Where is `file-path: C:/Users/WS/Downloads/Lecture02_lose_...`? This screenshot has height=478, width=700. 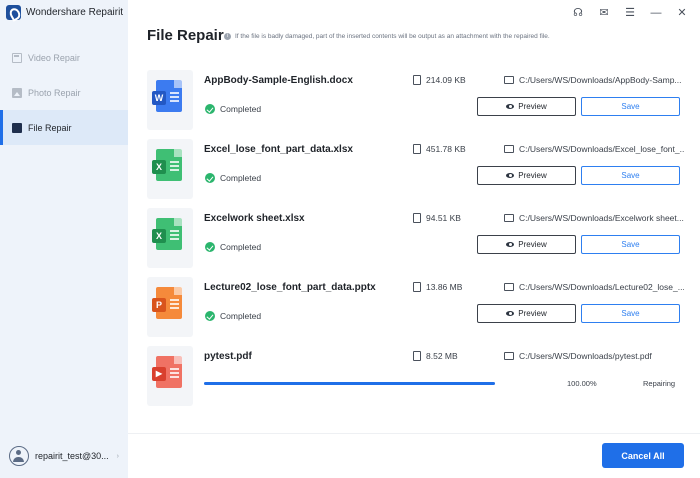 file-path: C:/Users/WS/Downloads/Lecture02_lose_... is located at coordinates (594, 287).